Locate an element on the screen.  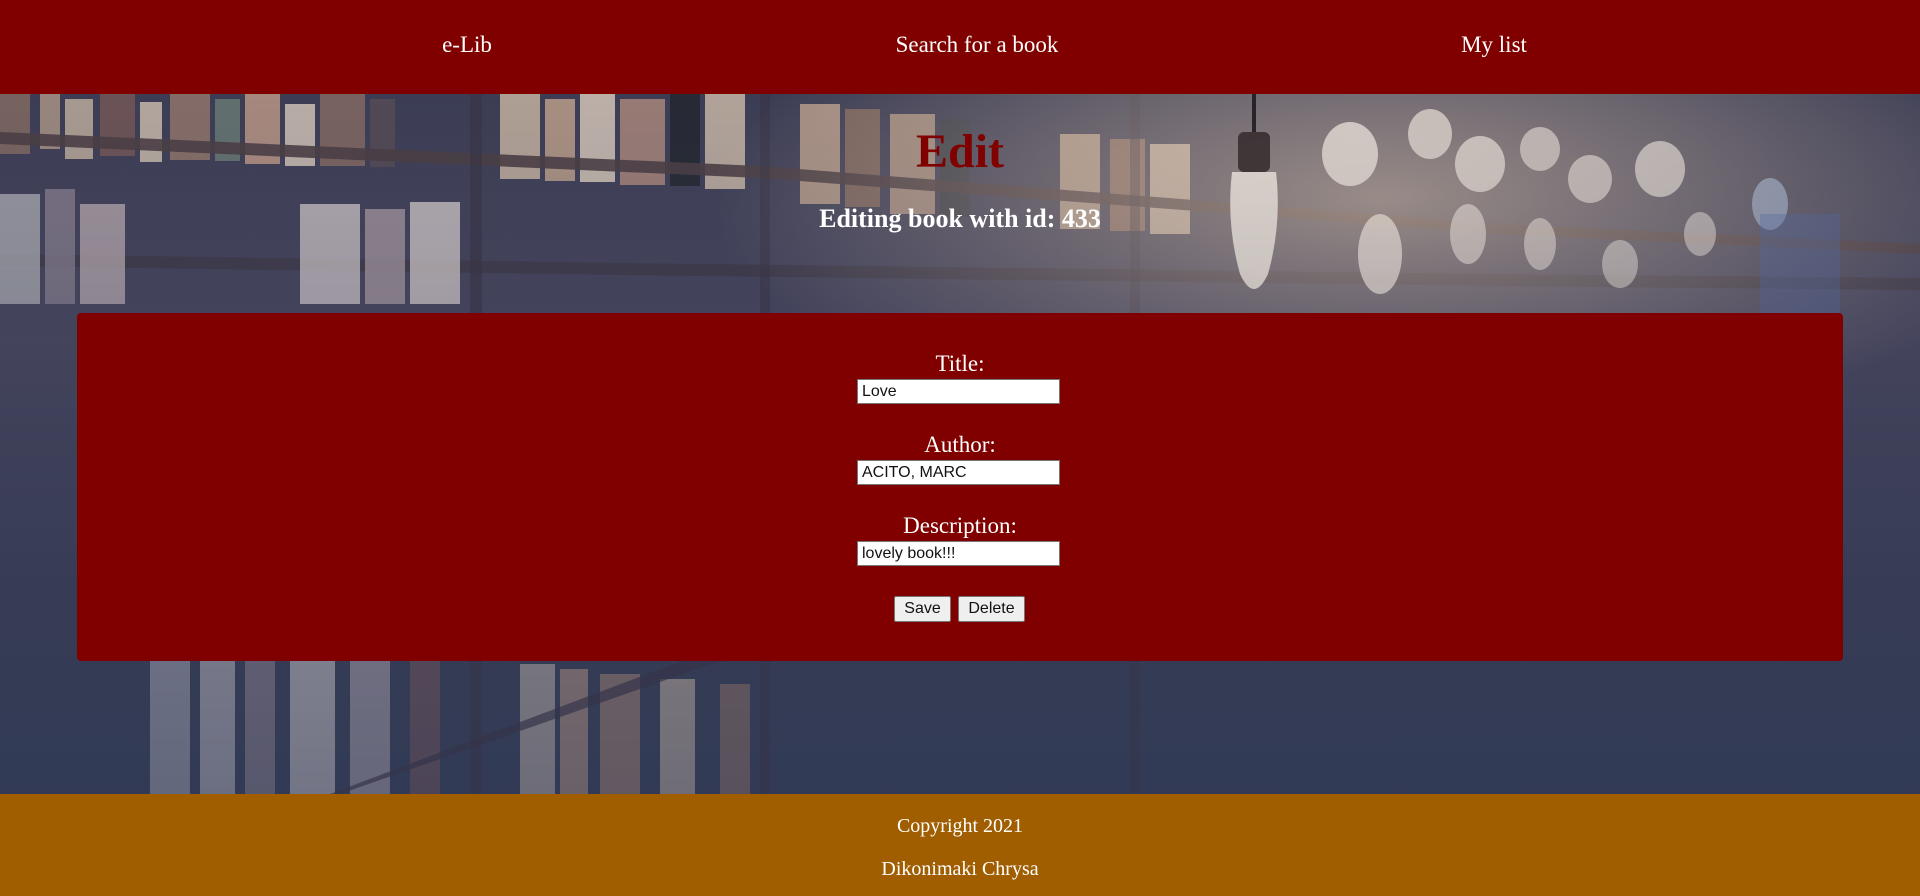
navbar: e-Lib Search for a book My list is located at coordinates (960, 47).